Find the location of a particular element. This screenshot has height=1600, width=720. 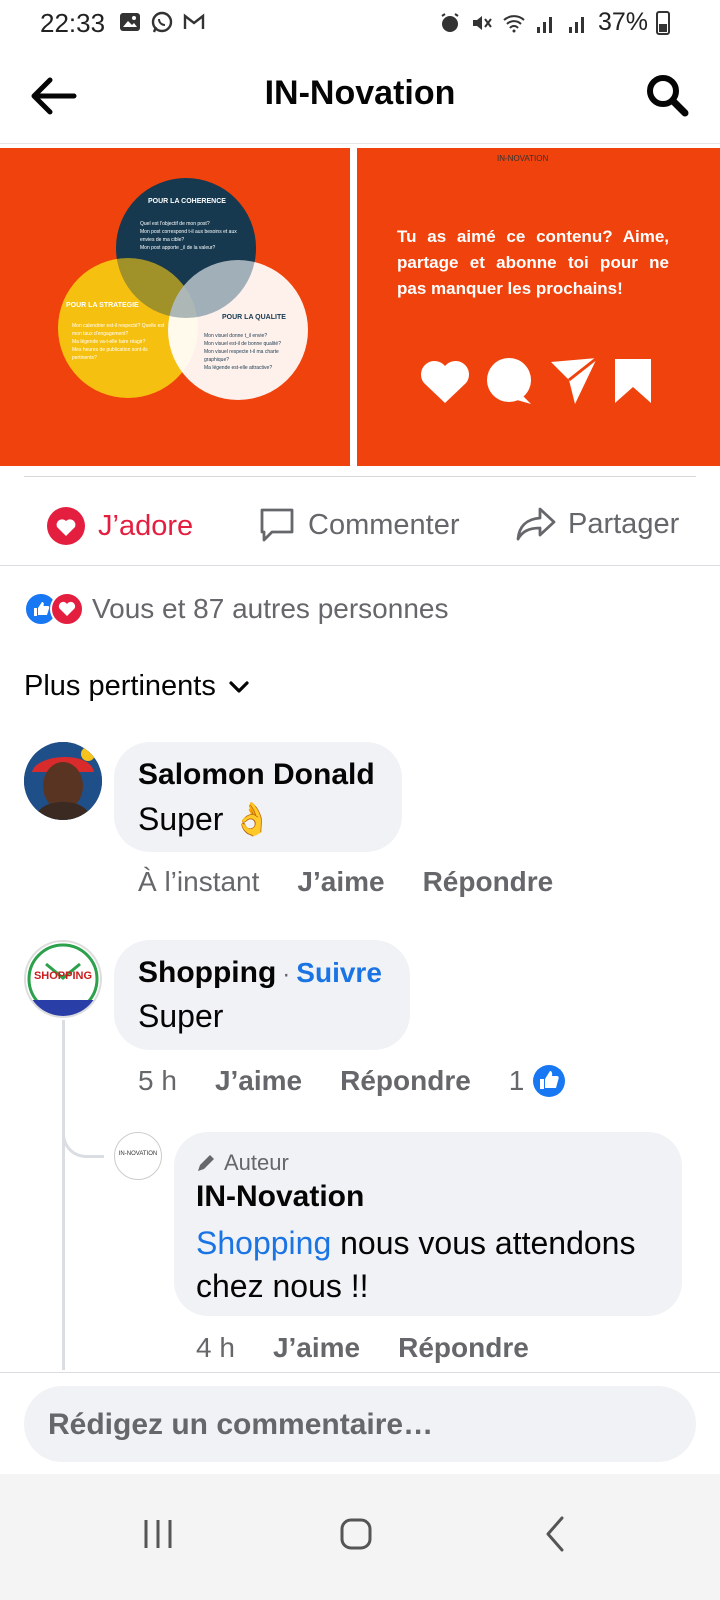

venn-right-line: Ma légende est-elle attractive? is located at coordinates (238, 368).